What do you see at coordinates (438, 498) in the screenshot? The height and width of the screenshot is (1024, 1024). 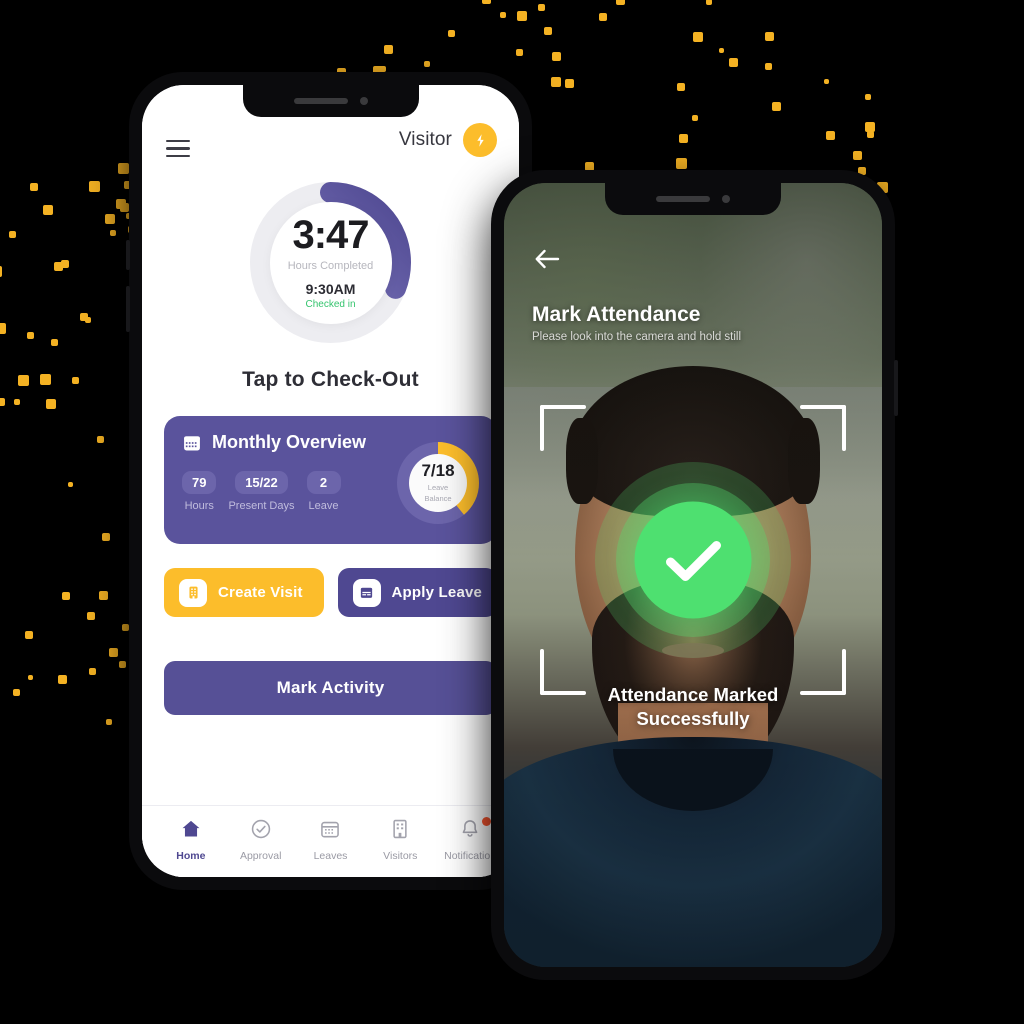 I see `leave-balance-label-2: Balance` at bounding box center [438, 498].